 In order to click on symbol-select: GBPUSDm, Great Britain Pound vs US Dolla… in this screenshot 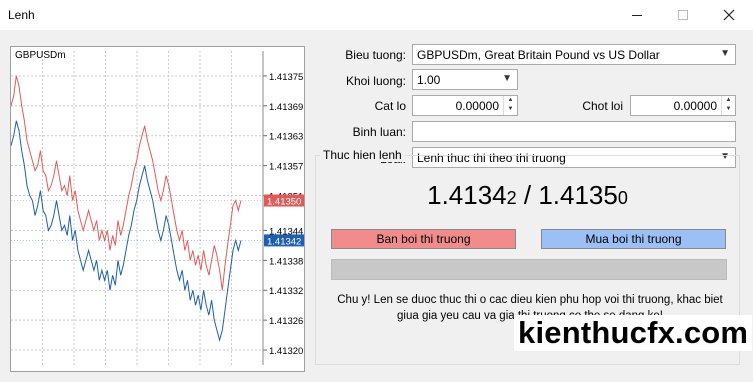, I will do `click(574, 54)`.